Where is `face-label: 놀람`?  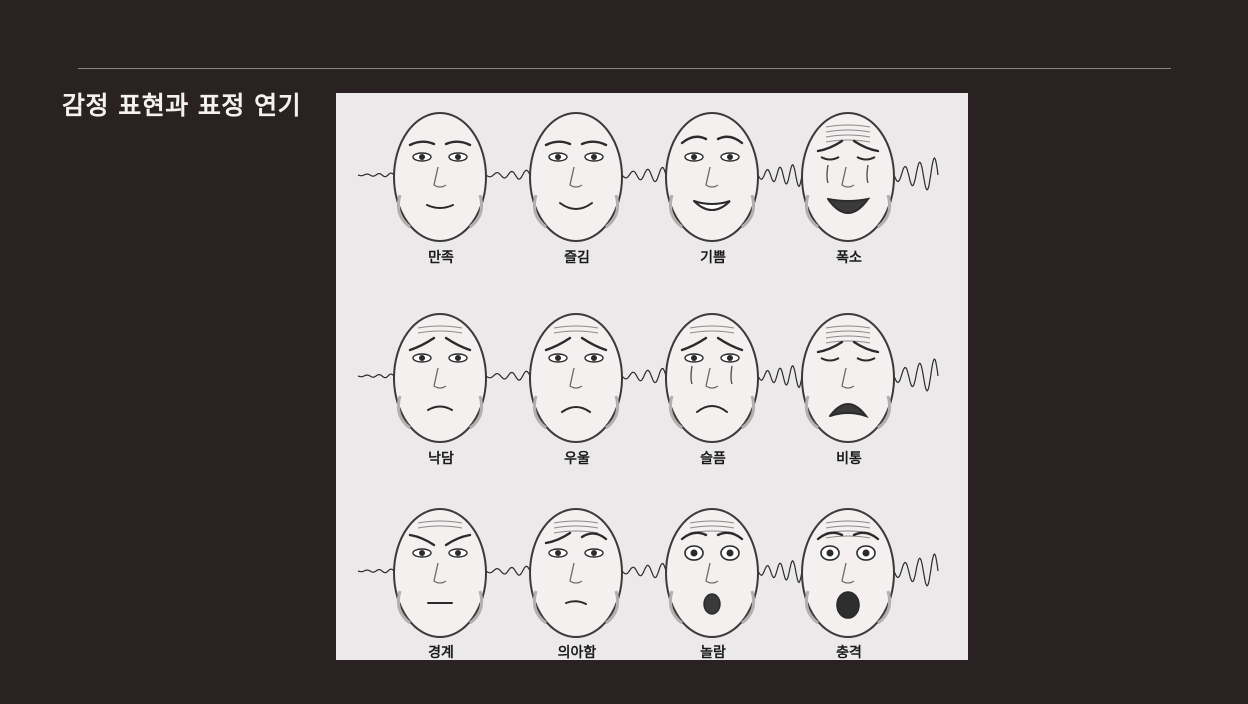
face-label: 놀람 is located at coordinates (713, 653).